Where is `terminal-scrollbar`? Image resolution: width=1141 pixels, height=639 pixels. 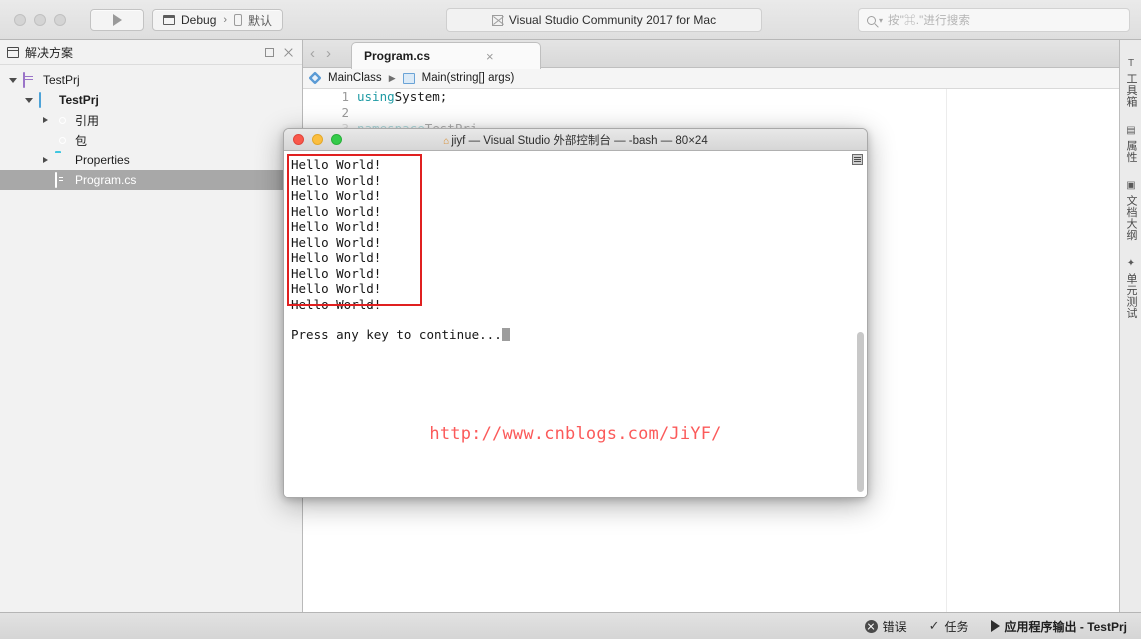
terminal-scrollbar is located at coordinates (860, 332).